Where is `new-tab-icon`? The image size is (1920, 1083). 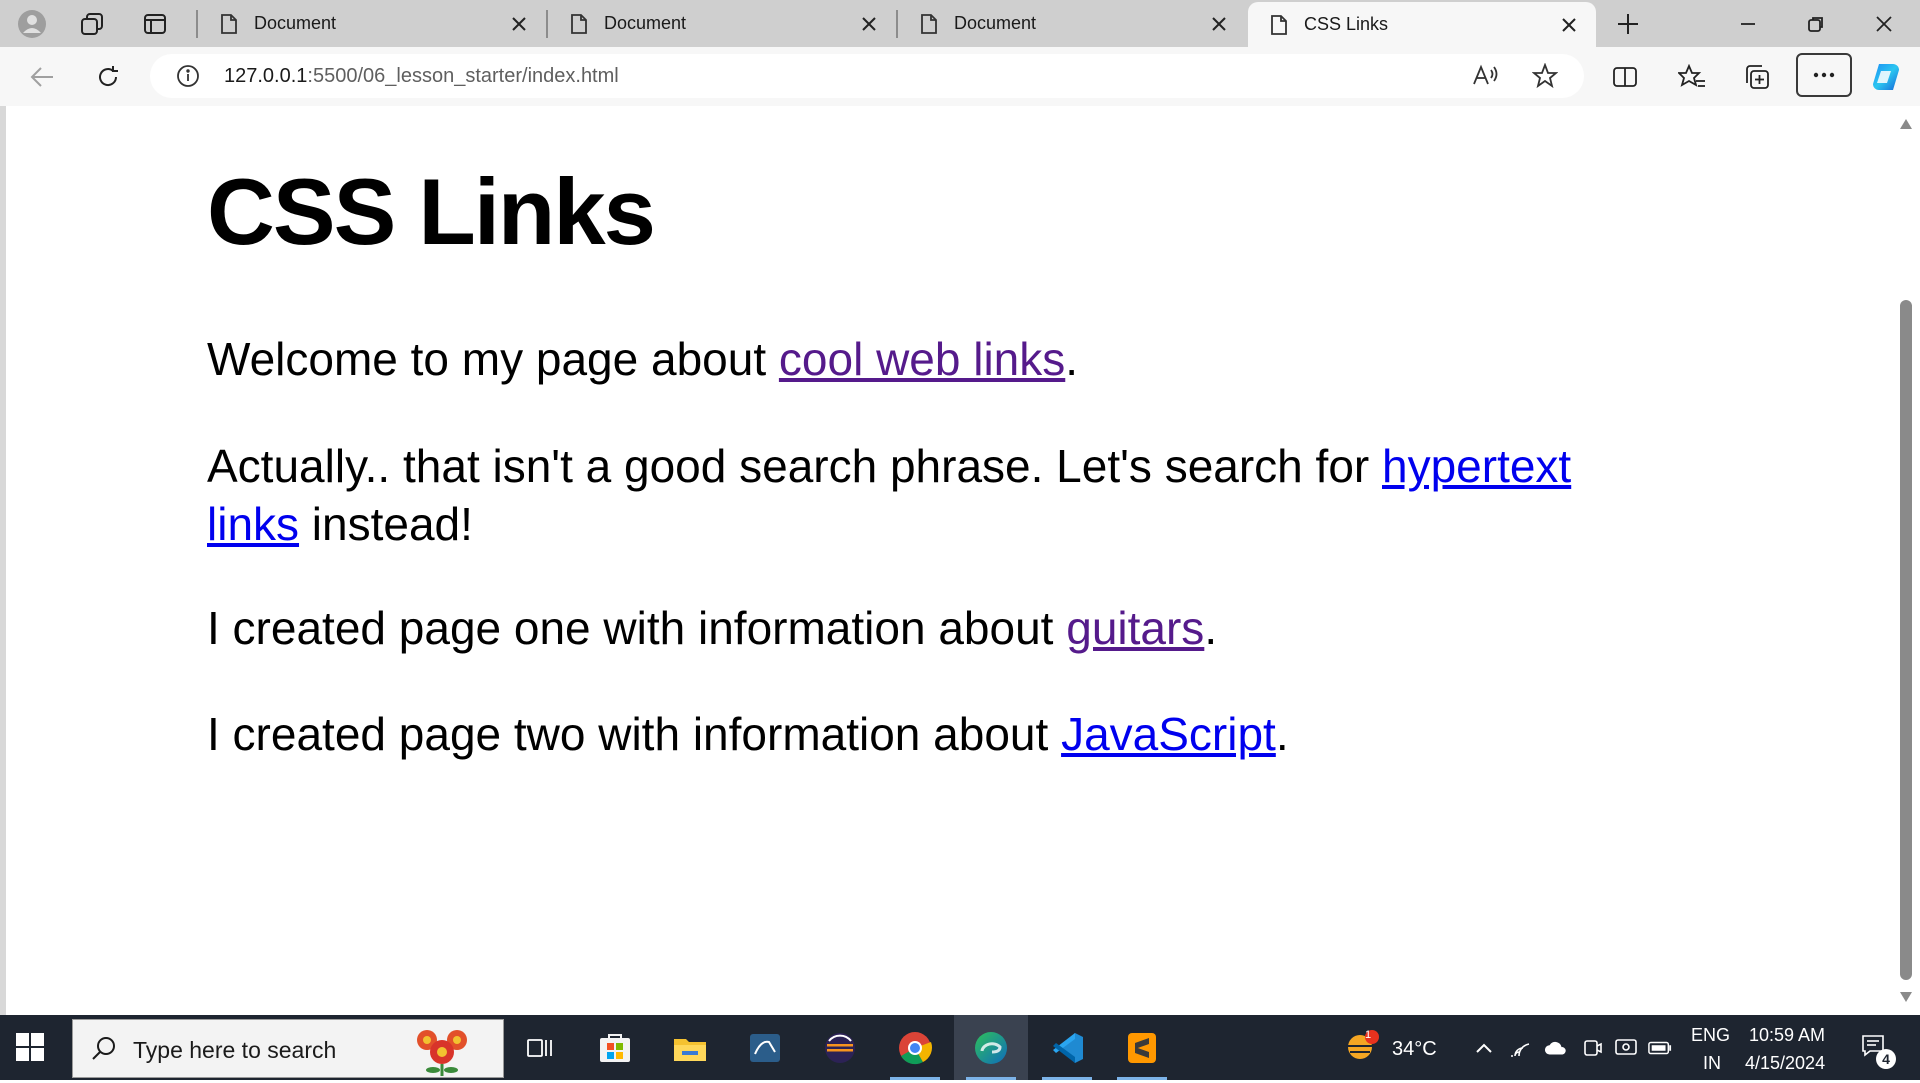
new-tab-icon is located at coordinates (1628, 24).